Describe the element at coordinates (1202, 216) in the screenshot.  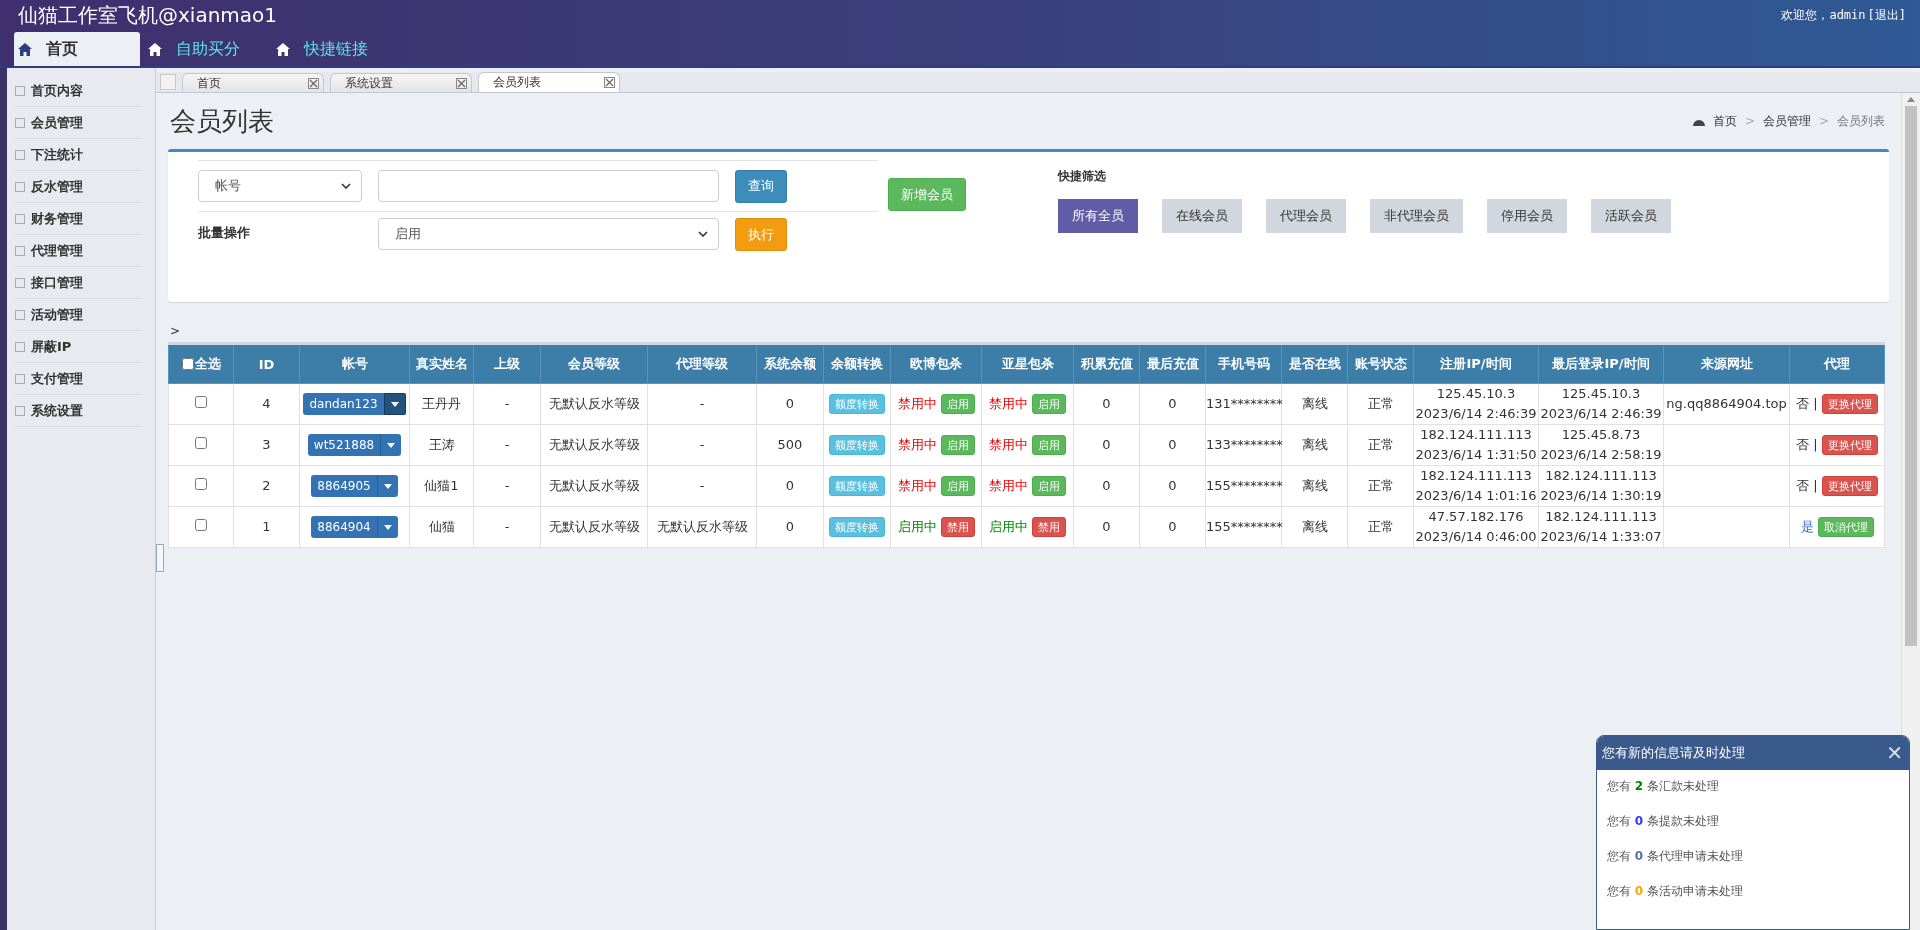
I see `filter-button: 在线会员` at that location.